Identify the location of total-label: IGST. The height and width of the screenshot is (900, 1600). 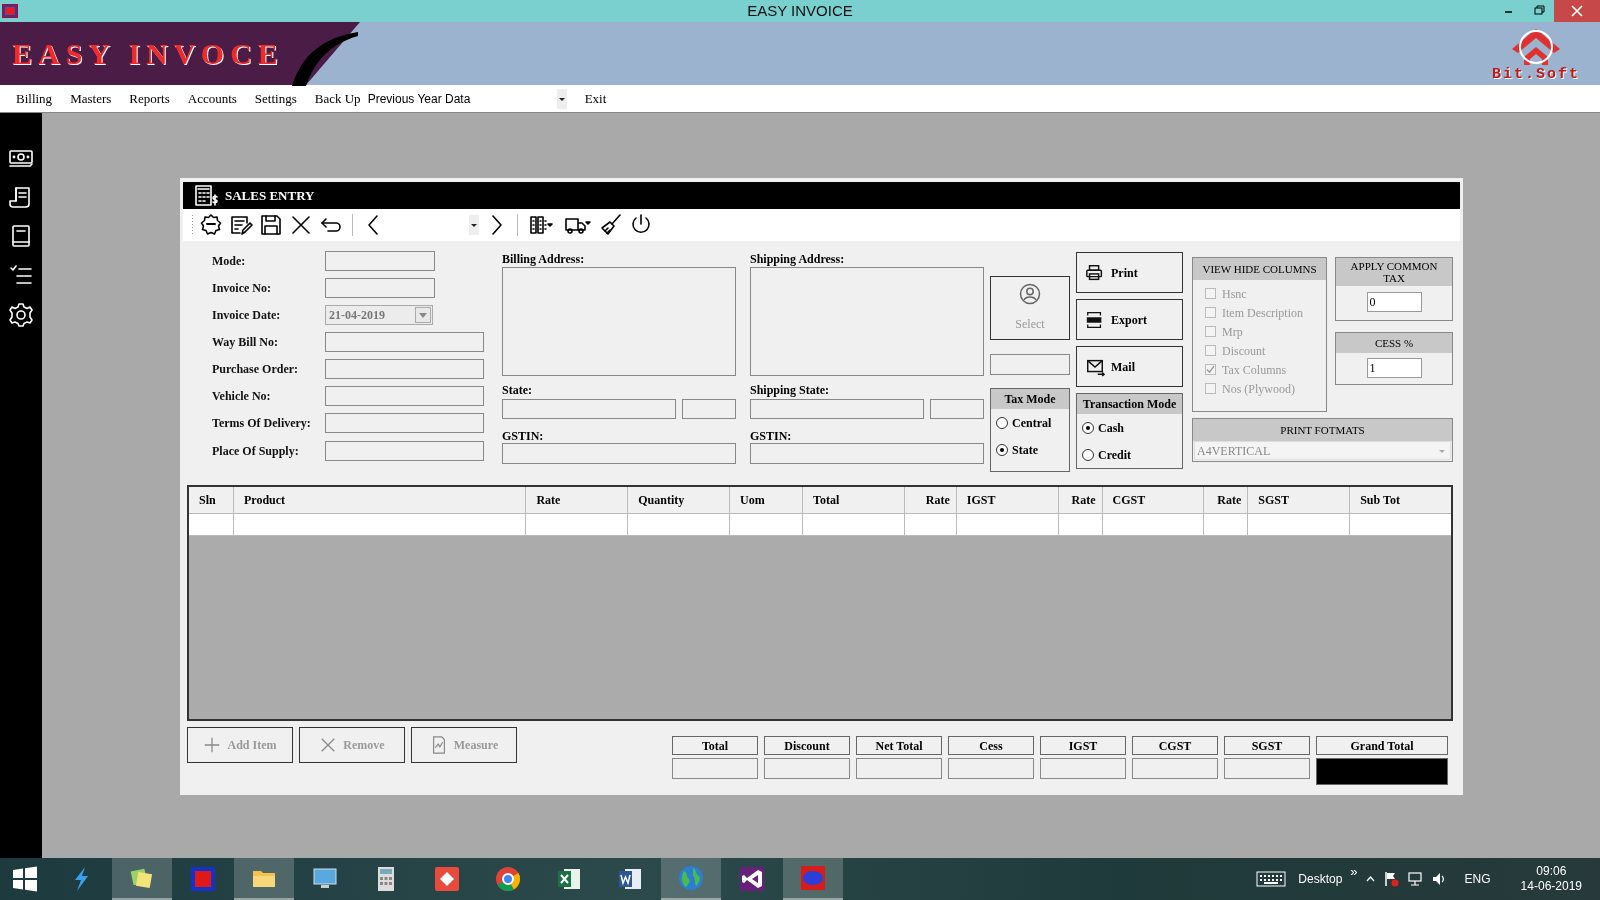
(1083, 745).